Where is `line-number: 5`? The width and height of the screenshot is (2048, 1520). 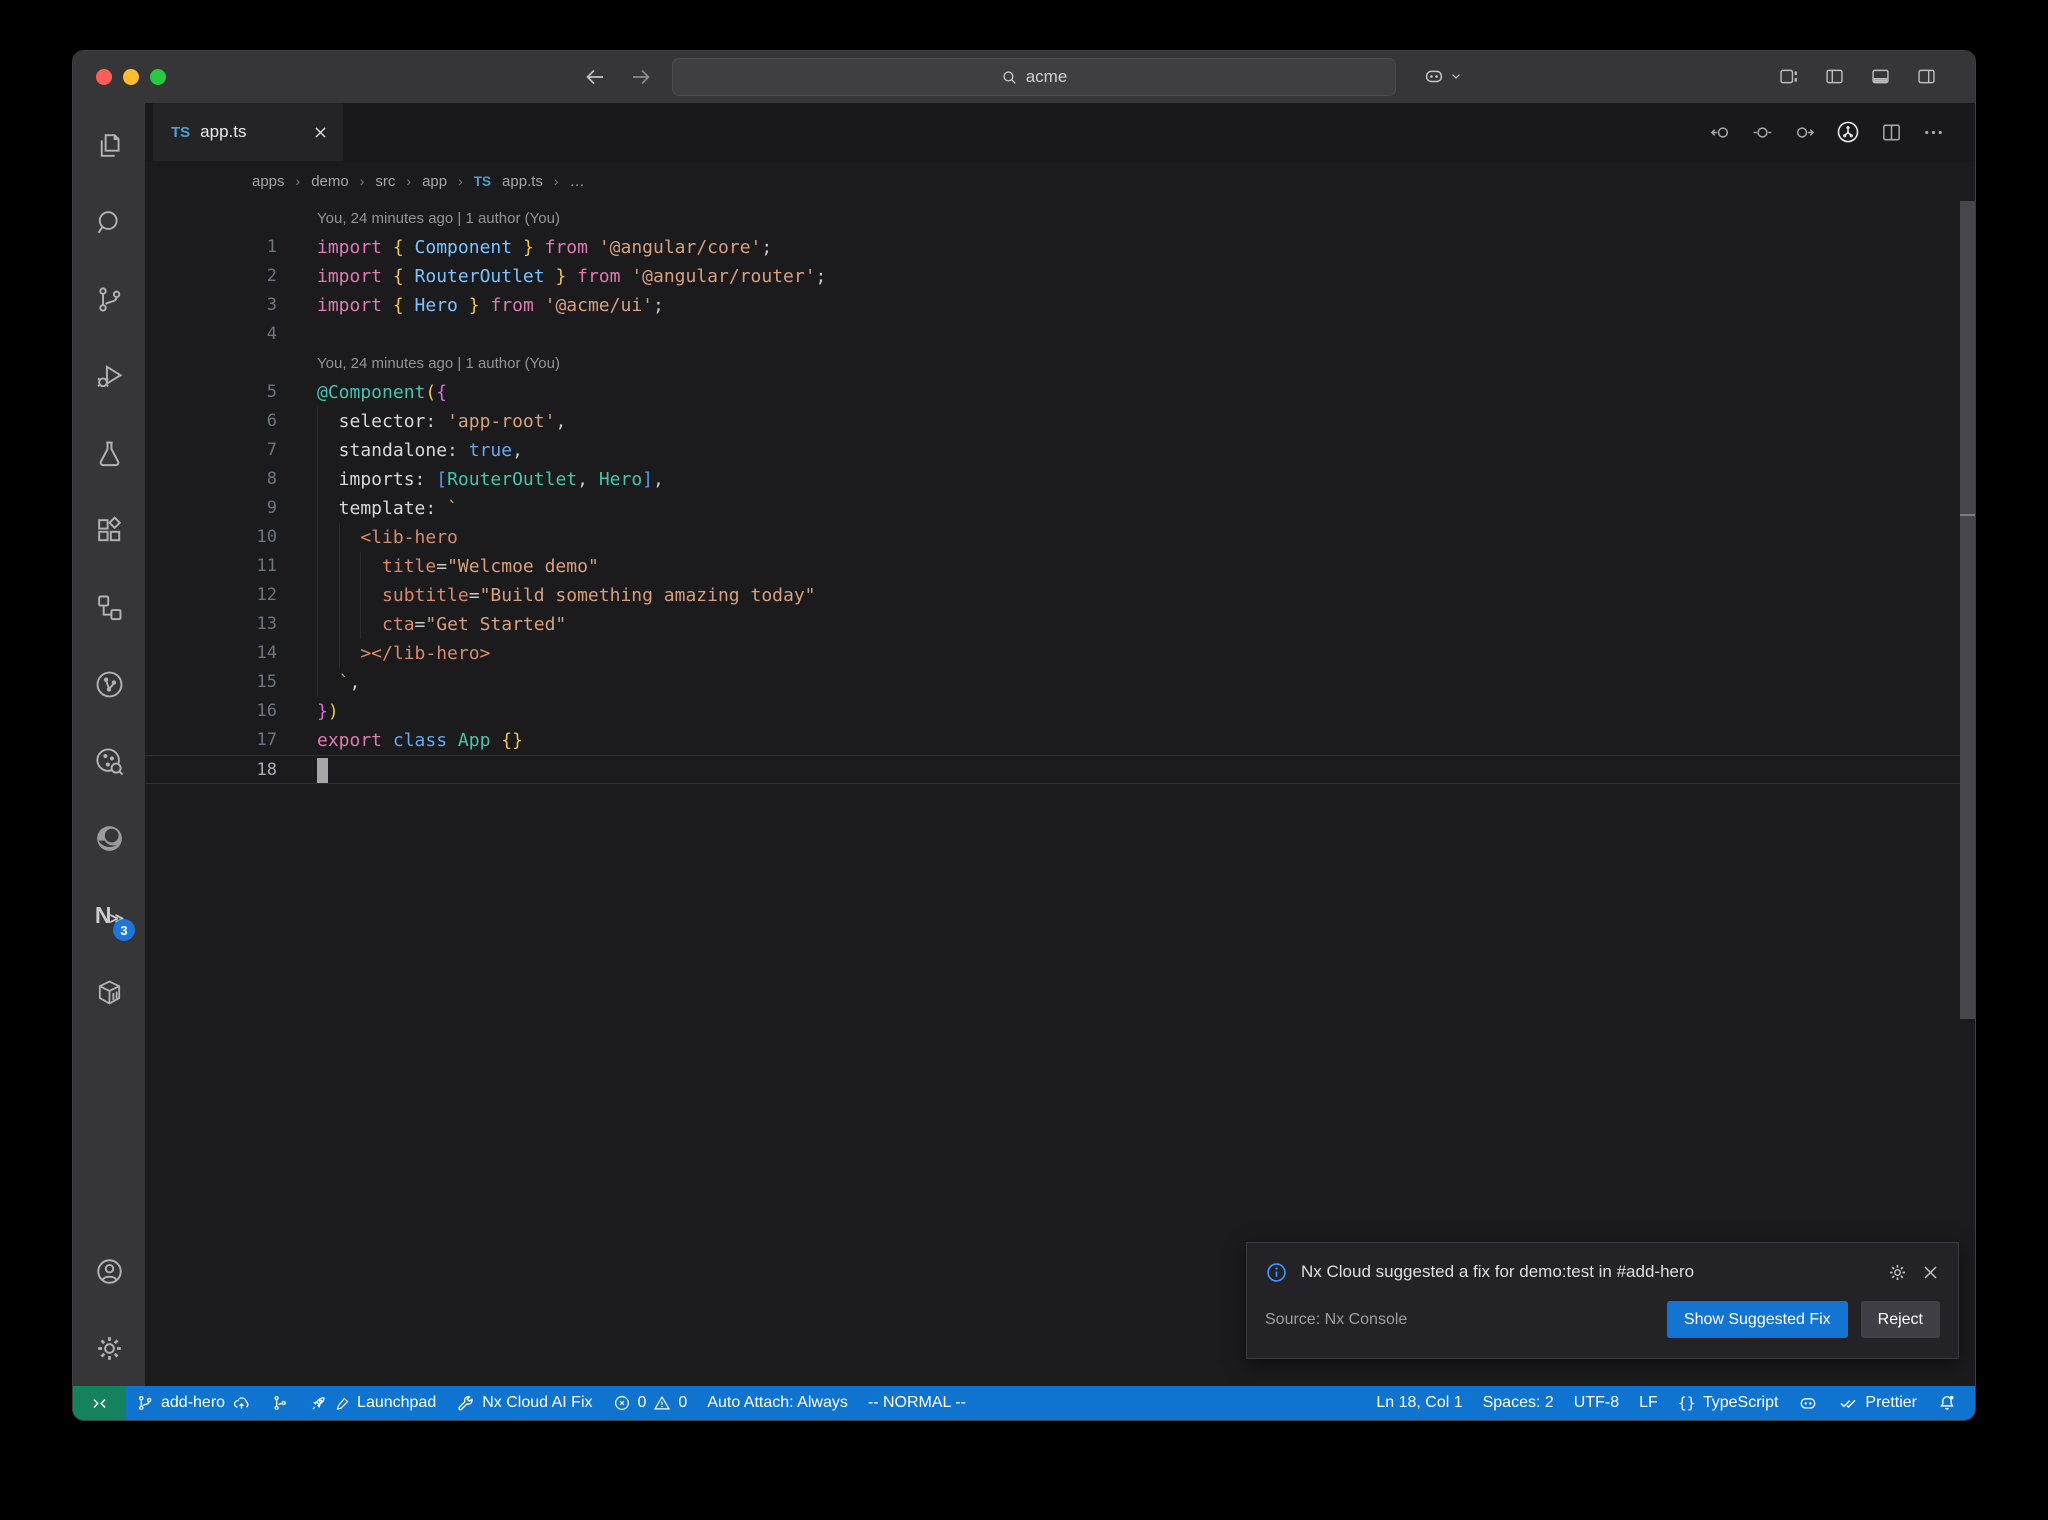 line-number: 5 is located at coordinates (211, 392).